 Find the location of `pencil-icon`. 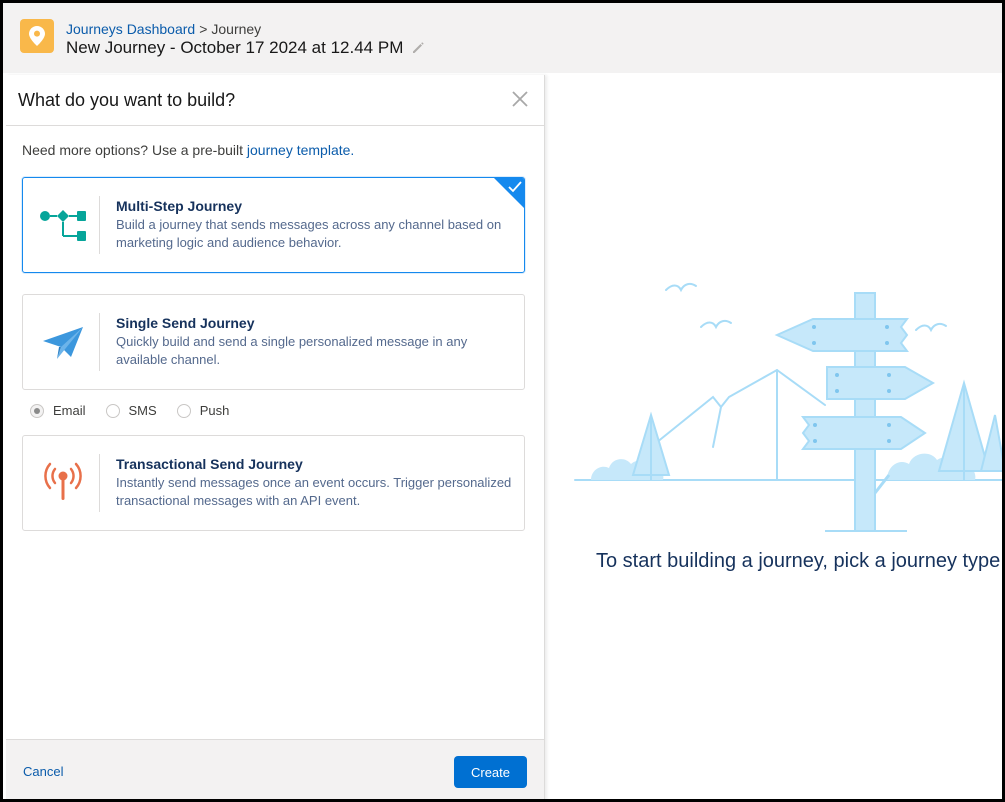

pencil-icon is located at coordinates (418, 48).